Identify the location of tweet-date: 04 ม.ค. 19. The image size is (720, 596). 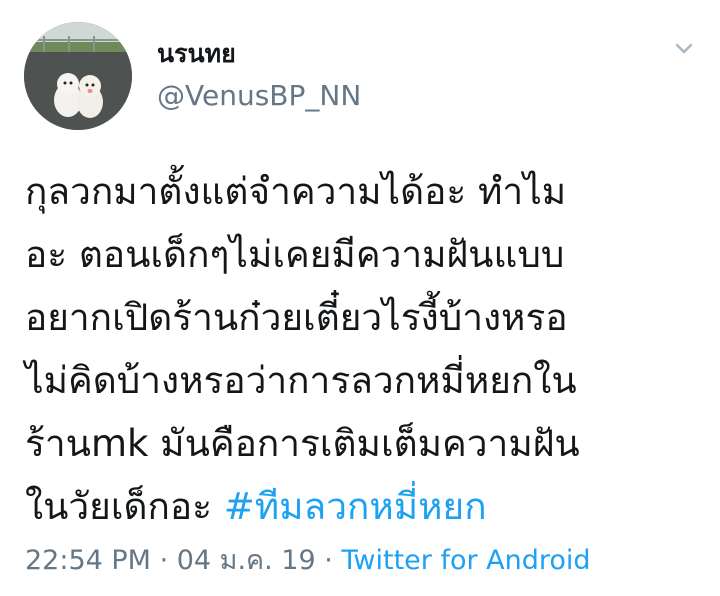
(246, 560).